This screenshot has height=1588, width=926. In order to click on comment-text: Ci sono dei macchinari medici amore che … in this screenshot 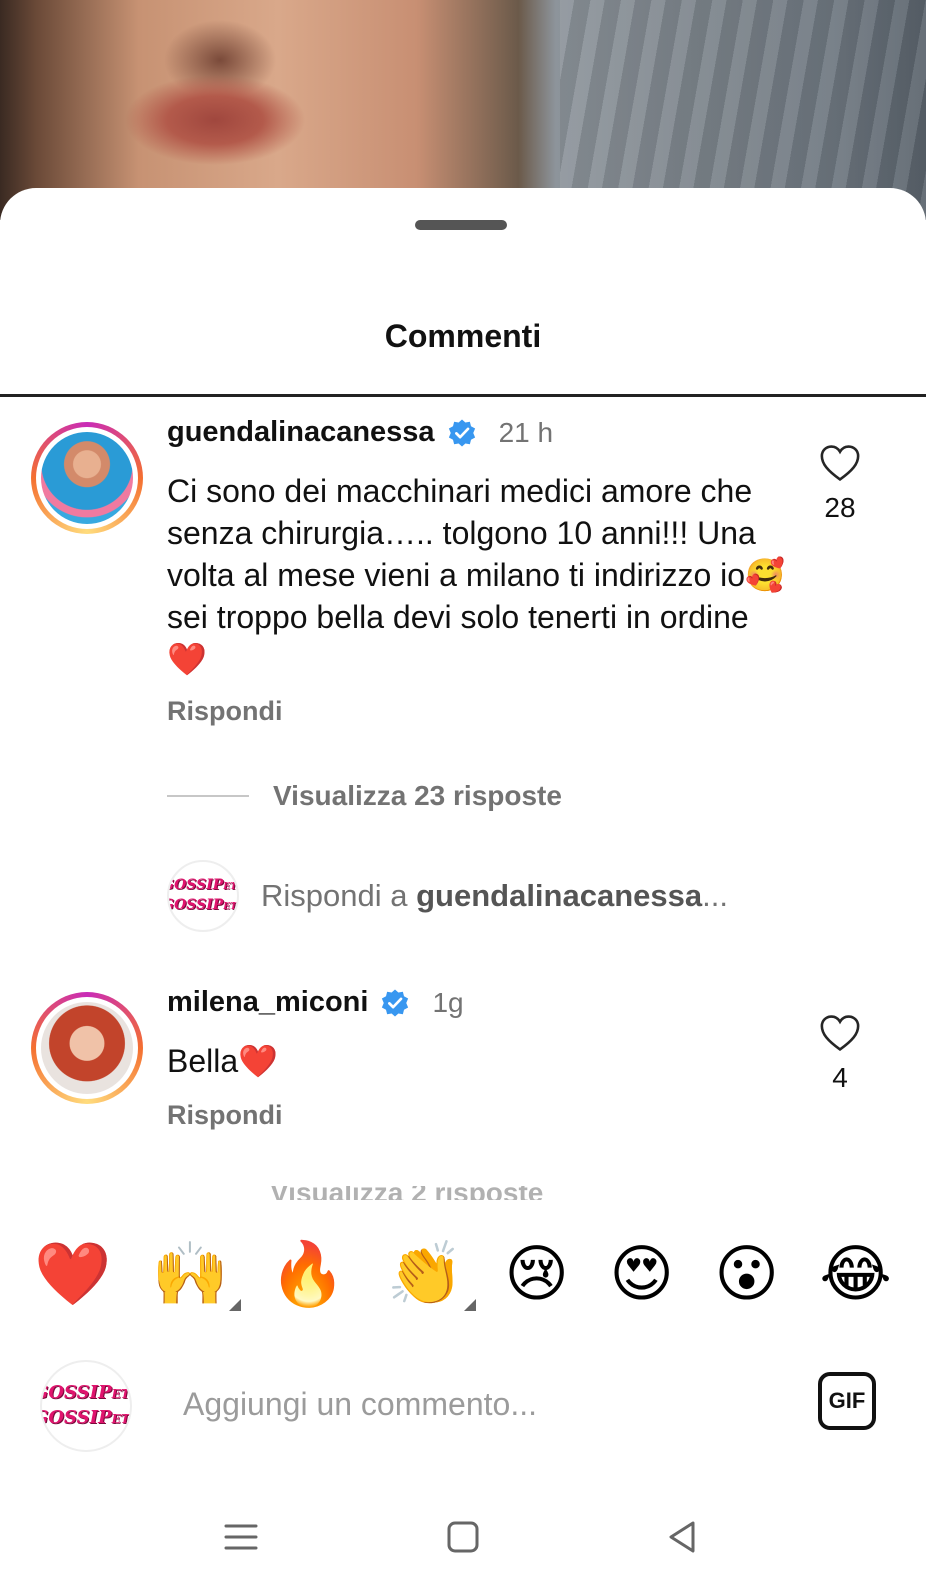, I will do `click(476, 575)`.